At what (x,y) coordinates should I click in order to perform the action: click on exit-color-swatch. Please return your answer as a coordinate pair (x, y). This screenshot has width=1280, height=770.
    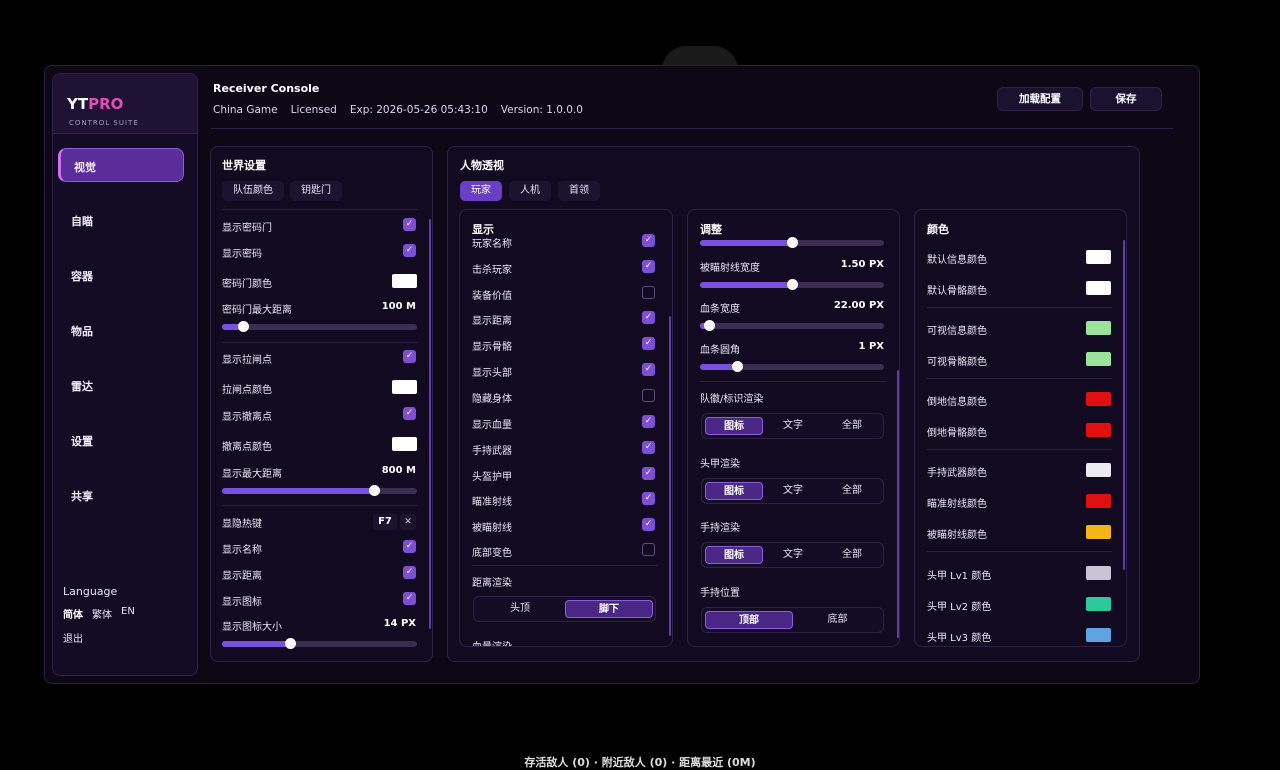
    Looking at the image, I should click on (404, 444).